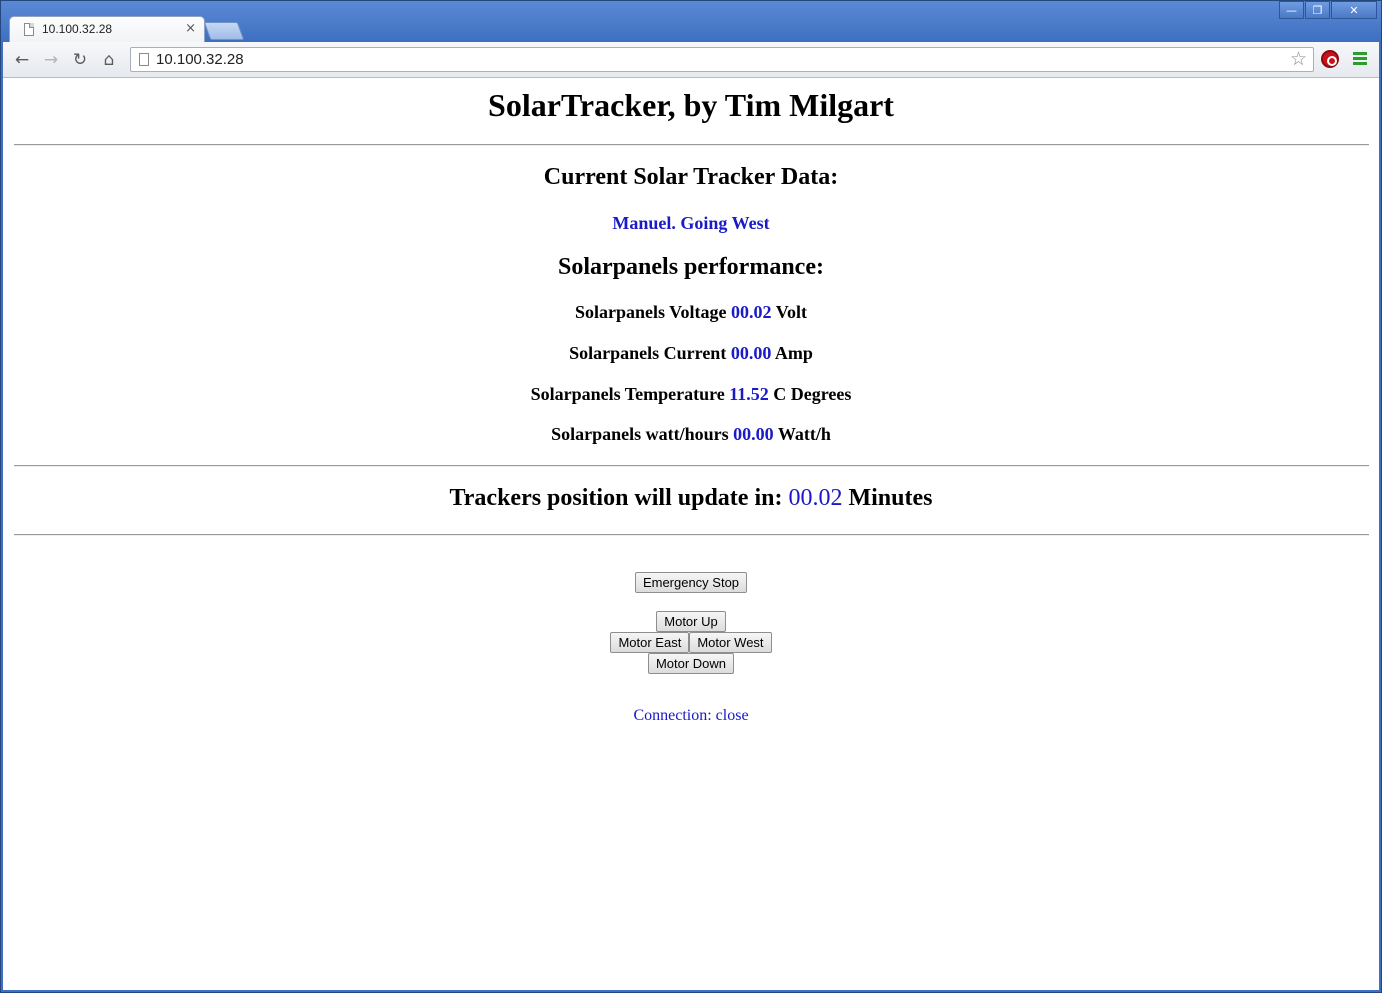  I want to click on close-window-button: ✕, so click(1354, 10).